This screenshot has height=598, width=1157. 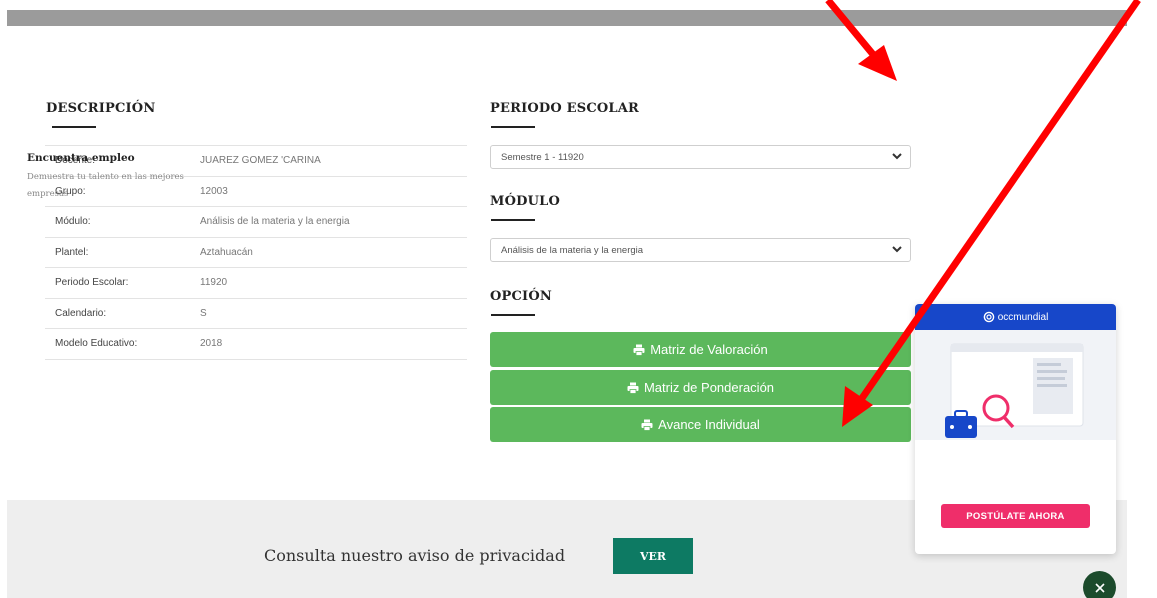 What do you see at coordinates (81, 158) in the screenshot?
I see `ad-title: Encuentra empleo` at bounding box center [81, 158].